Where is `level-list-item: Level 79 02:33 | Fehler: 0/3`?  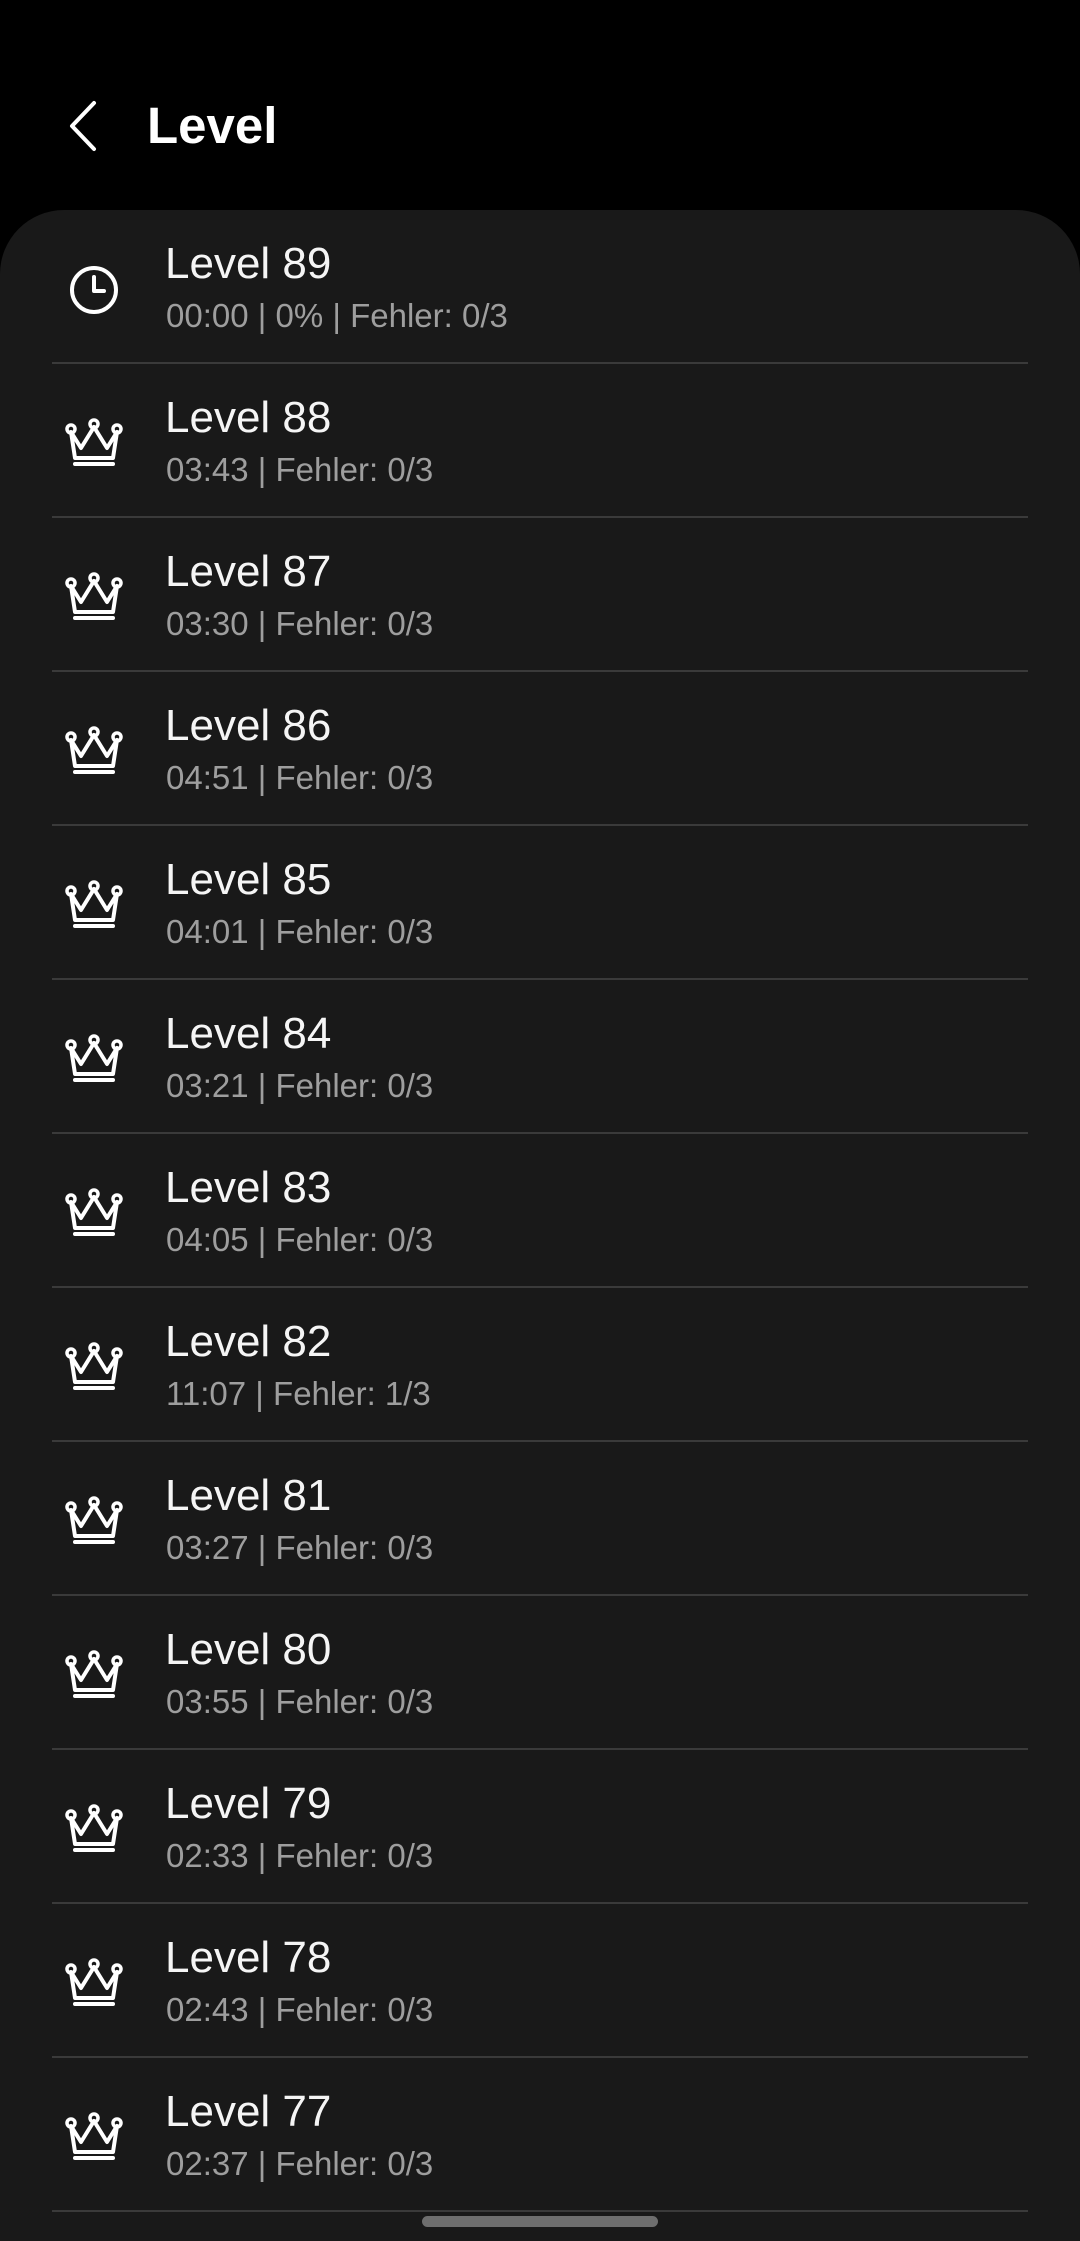
level-list-item: Level 79 02:33 | Fehler: 0/3 is located at coordinates (540, 1827).